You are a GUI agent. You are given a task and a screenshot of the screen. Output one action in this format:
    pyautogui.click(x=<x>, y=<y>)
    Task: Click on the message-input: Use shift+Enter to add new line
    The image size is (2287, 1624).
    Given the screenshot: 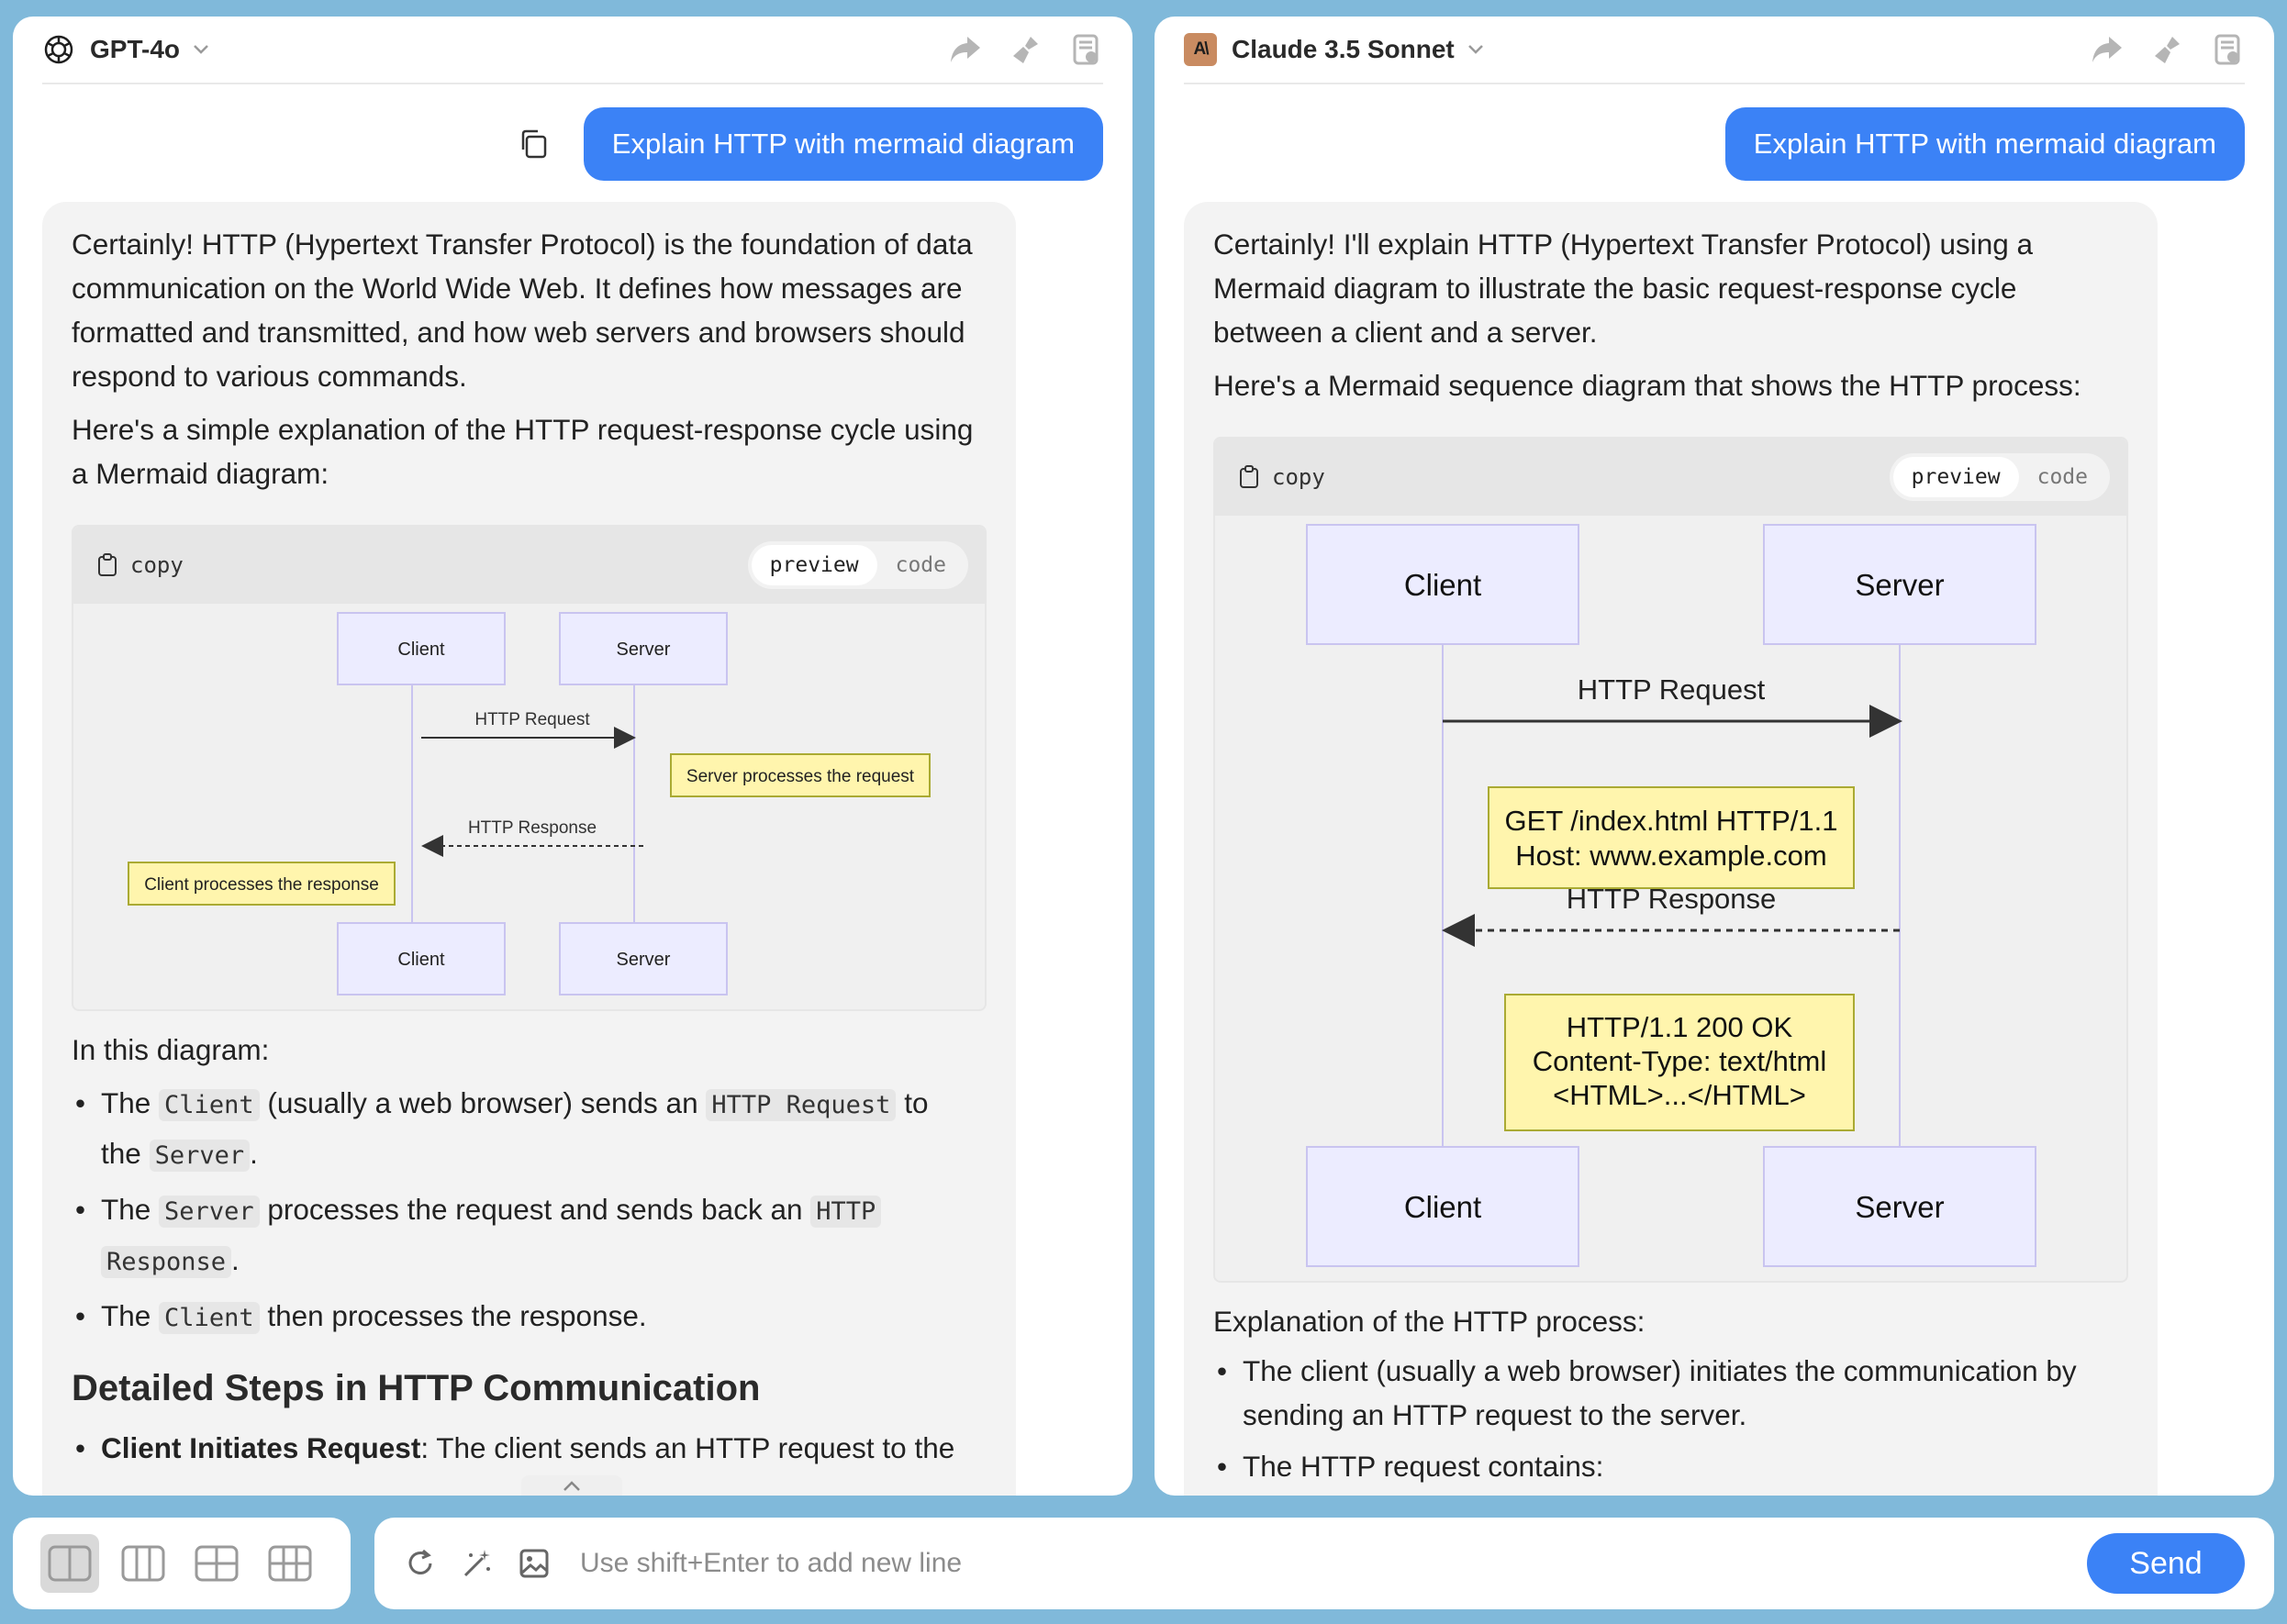 What is the action you would take?
    pyautogui.click(x=771, y=1563)
    